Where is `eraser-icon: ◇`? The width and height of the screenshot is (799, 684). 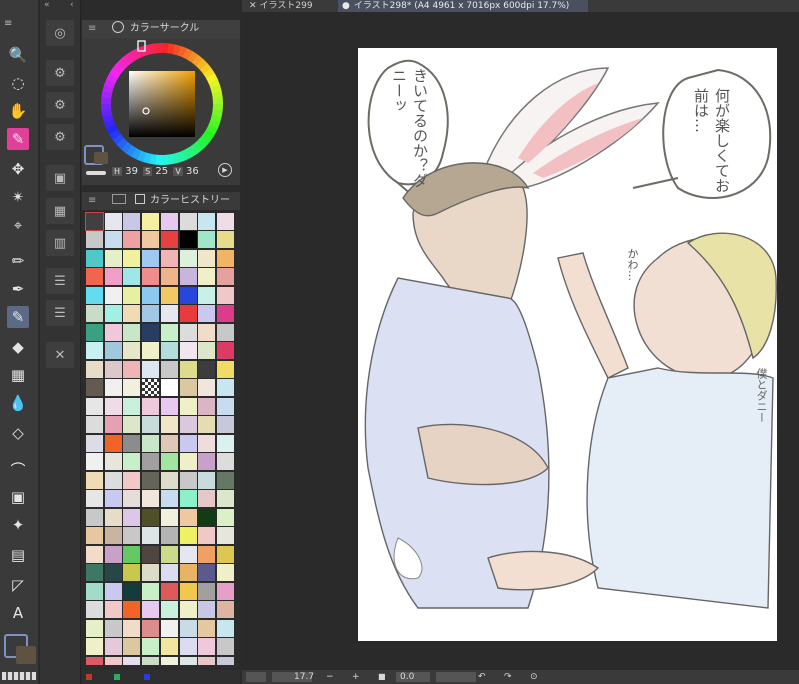
eraser-icon: ◇ is located at coordinates (18, 433).